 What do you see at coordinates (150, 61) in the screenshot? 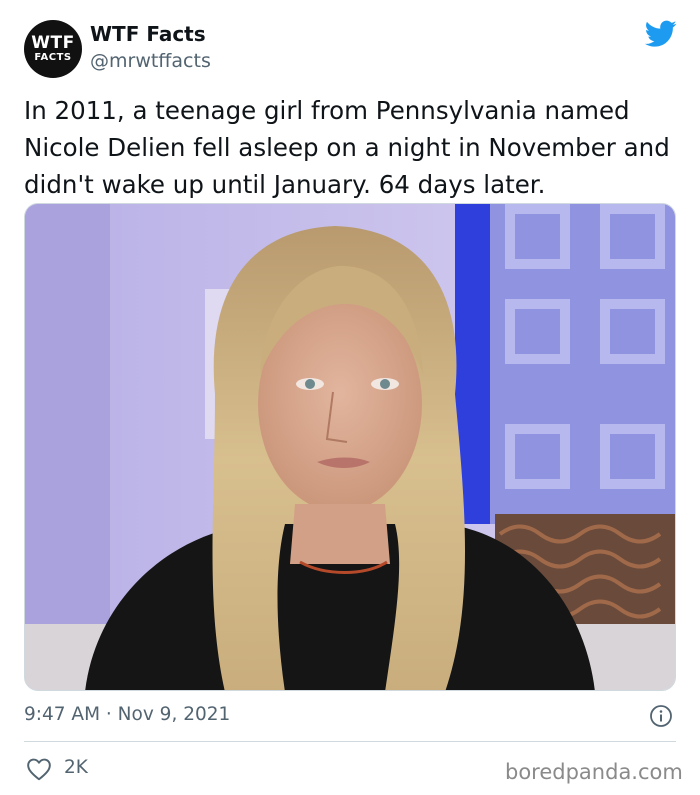
I see `author-handle: @mrwtffacts` at bounding box center [150, 61].